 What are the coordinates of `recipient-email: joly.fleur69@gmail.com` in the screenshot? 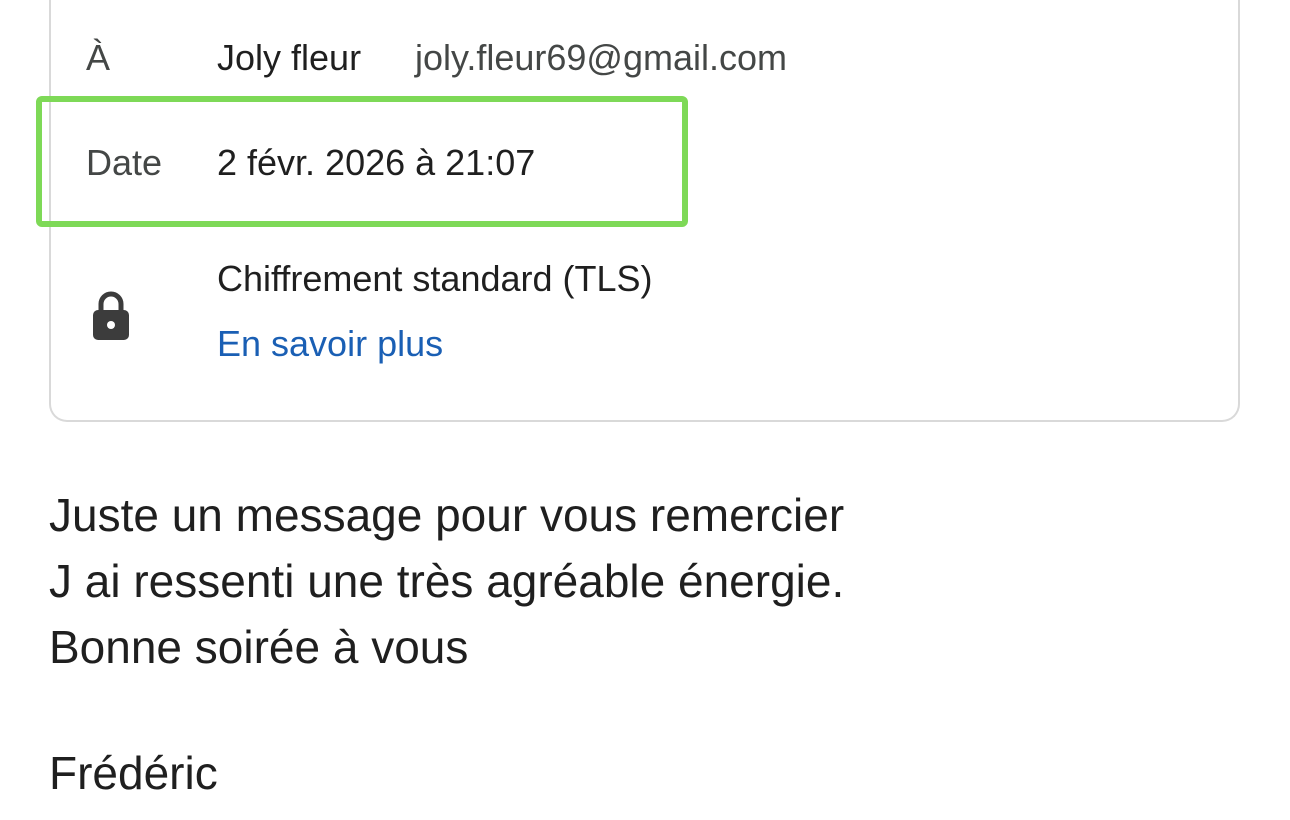 It's located at (601, 58).